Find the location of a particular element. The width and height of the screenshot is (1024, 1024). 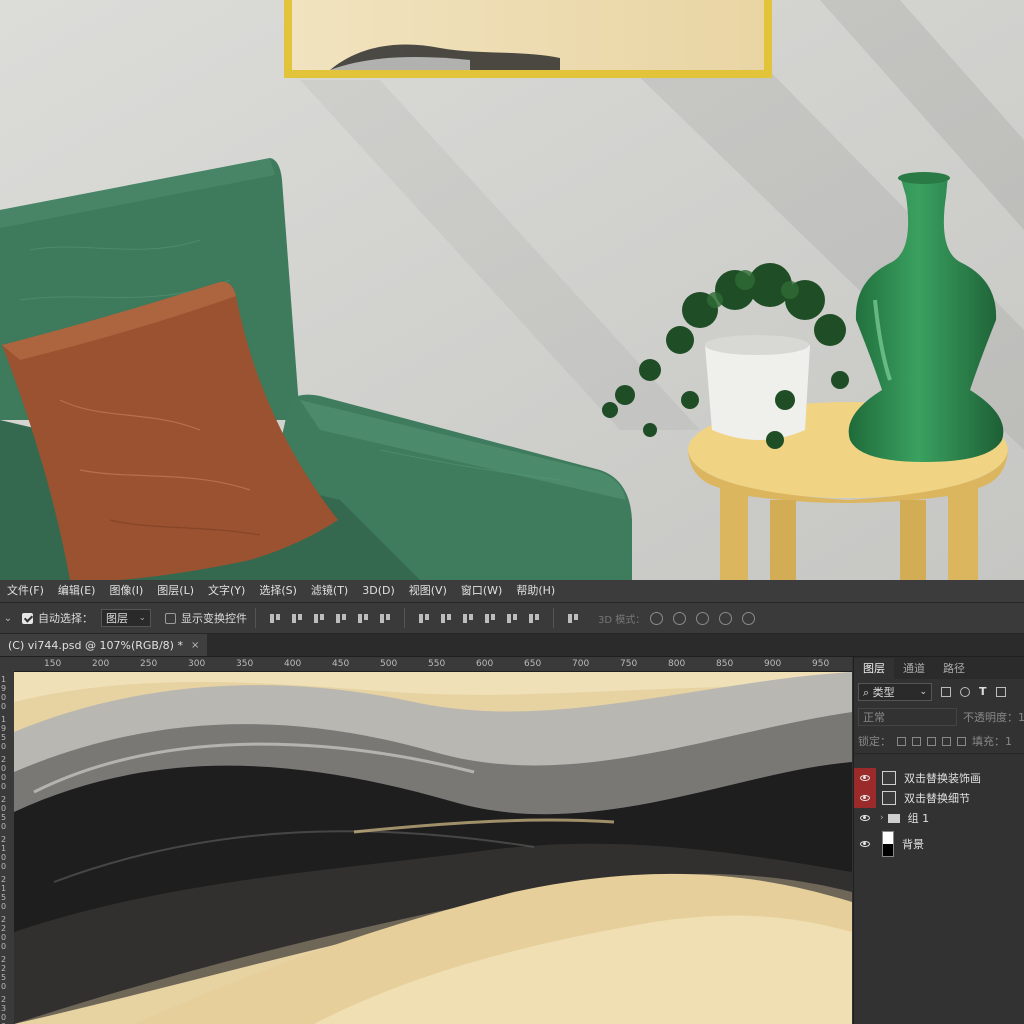

filter-pixel-icon is located at coordinates (946, 692).